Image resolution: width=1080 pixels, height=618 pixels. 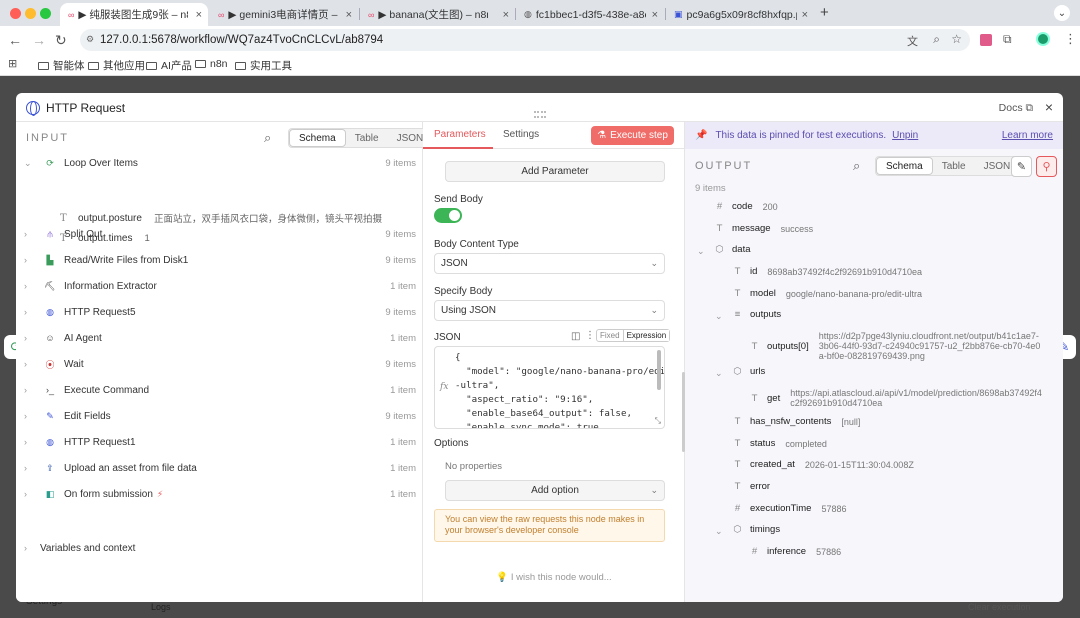 I want to click on learn-more-link: Learn more, so click(x=1027, y=135).